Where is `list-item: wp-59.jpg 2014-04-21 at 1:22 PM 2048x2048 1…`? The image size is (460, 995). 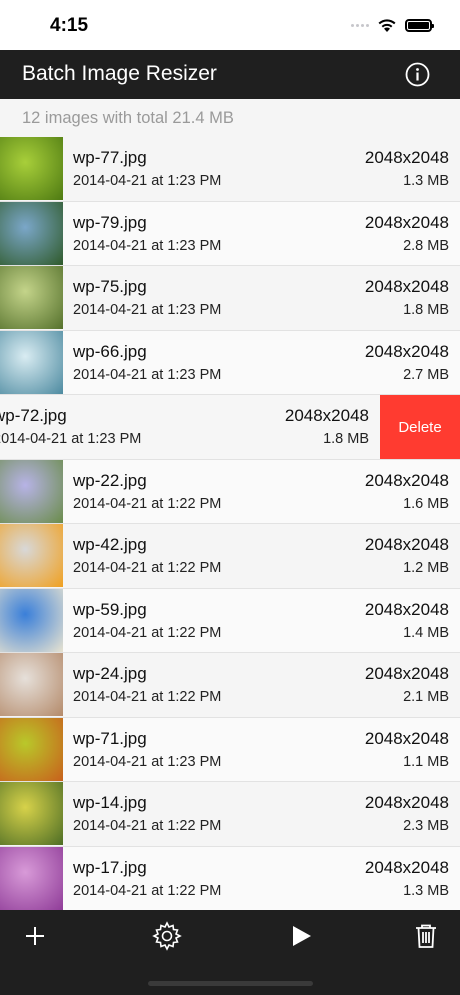
list-item: wp-59.jpg 2014-04-21 at 1:22 PM 2048x2048 1… is located at coordinates (230, 620).